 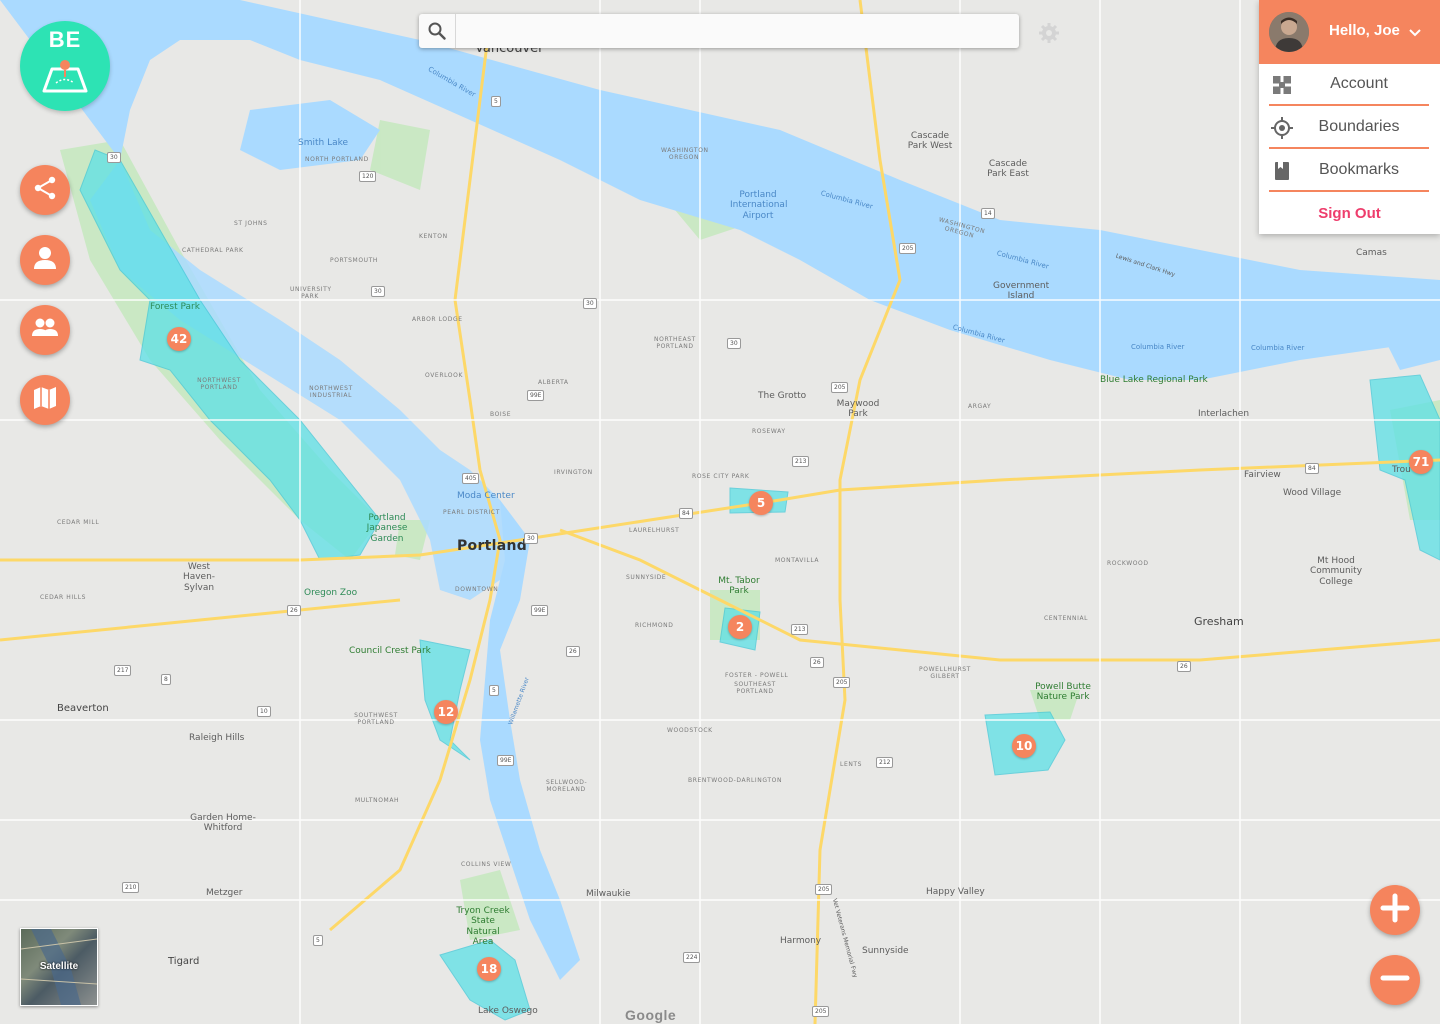 I want to click on label-metzger: Metzger, so click(x=224, y=893).